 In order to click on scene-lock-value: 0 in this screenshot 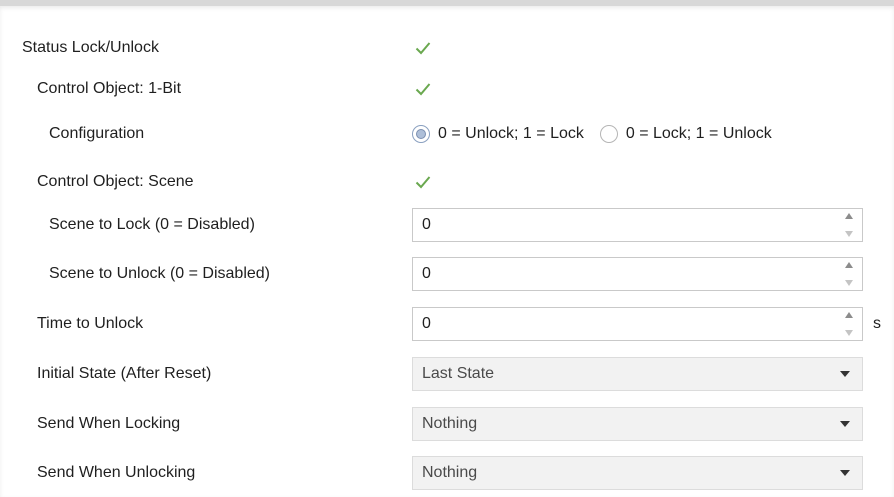, I will do `click(426, 224)`.